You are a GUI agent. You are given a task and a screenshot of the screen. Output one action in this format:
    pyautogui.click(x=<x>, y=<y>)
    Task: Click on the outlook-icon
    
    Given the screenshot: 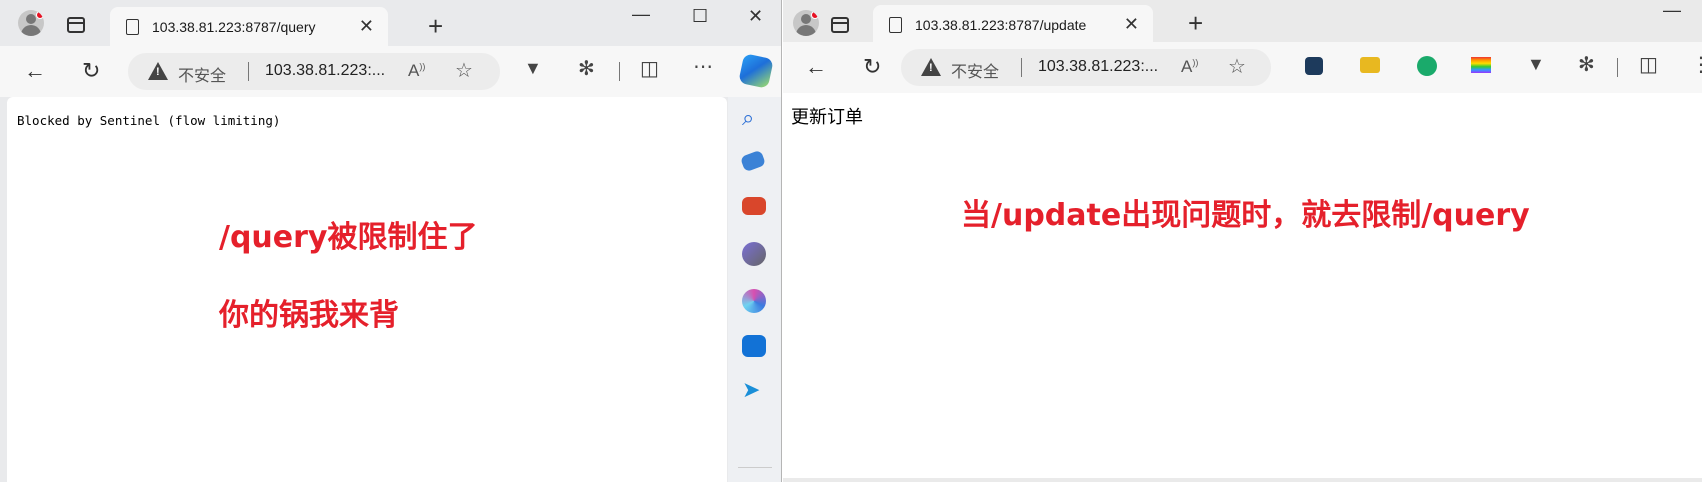 What is the action you would take?
    pyautogui.click(x=754, y=346)
    